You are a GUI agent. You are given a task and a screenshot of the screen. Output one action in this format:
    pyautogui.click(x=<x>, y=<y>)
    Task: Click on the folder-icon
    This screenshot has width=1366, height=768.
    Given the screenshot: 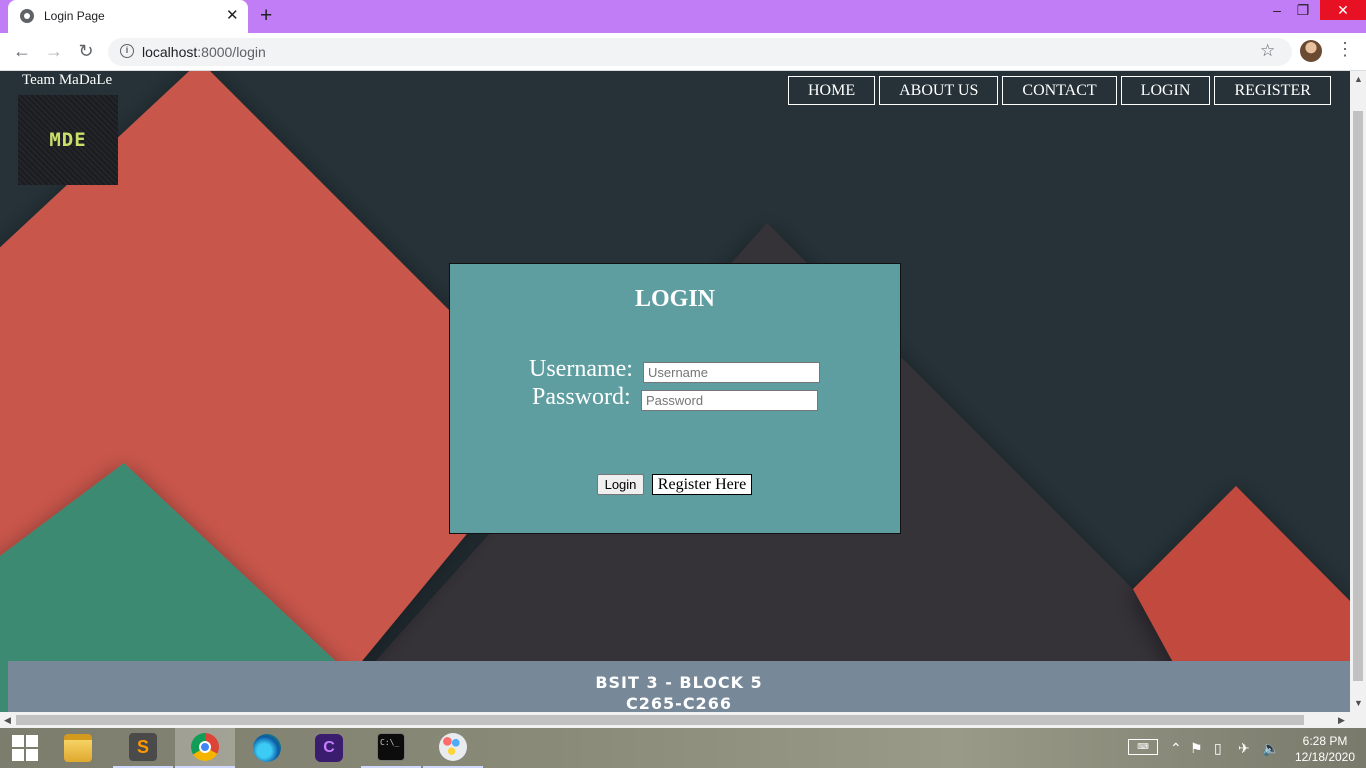 What is the action you would take?
    pyautogui.click(x=78, y=748)
    